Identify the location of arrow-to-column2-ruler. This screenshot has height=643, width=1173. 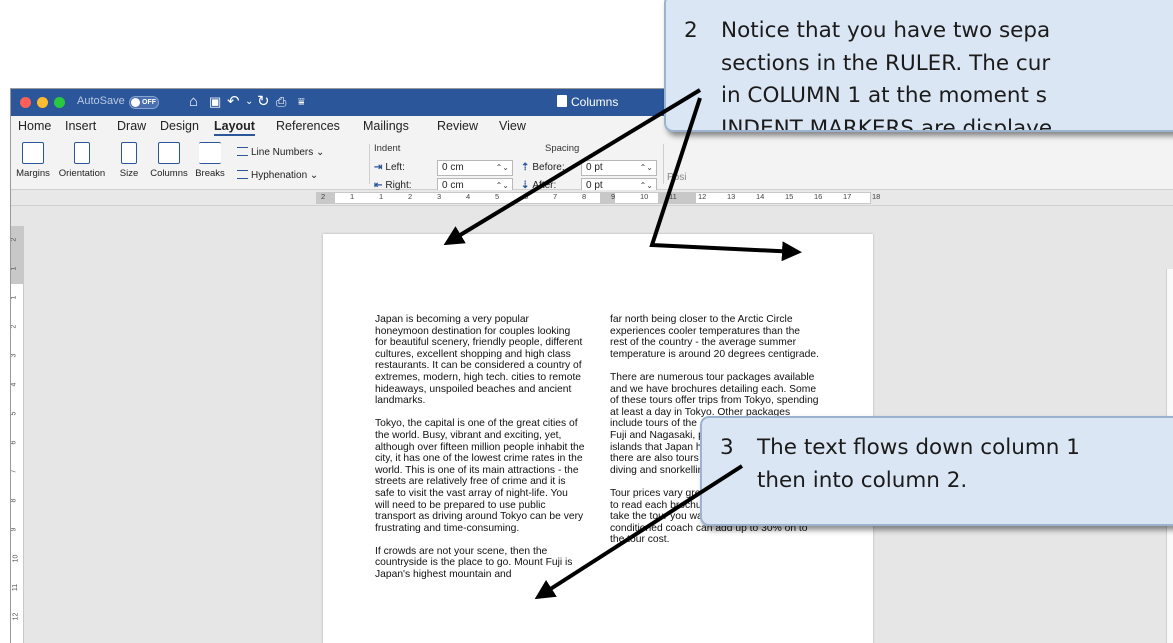
(725, 179).